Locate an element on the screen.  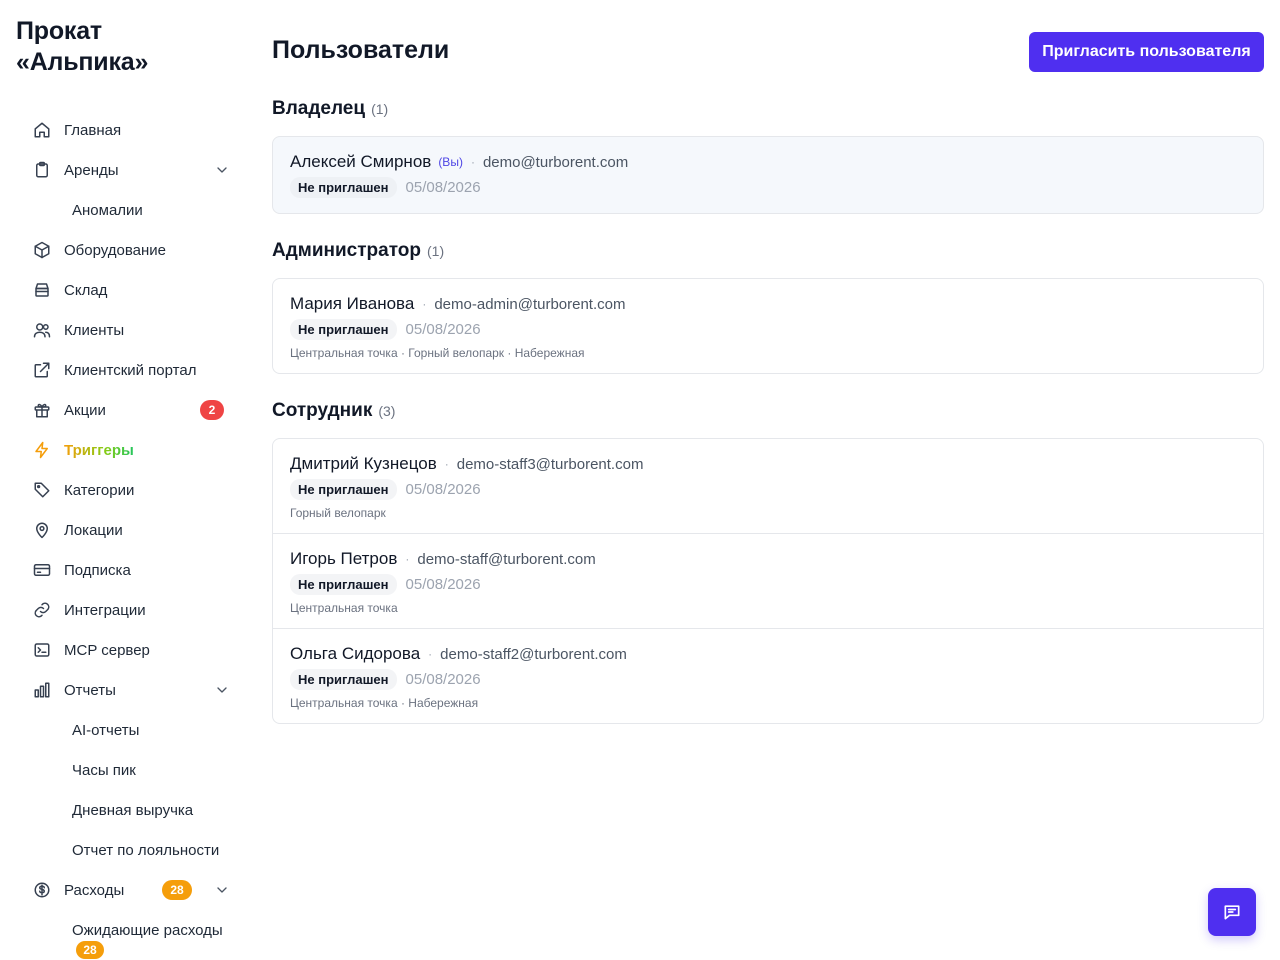
expenses-count-badge: 28 is located at coordinates (177, 890).